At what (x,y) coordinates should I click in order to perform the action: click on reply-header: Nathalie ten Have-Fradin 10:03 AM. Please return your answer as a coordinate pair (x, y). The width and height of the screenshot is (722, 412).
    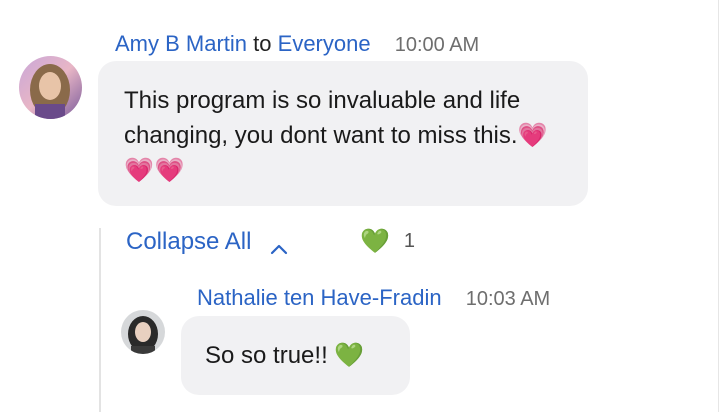
    Looking at the image, I should click on (373, 298).